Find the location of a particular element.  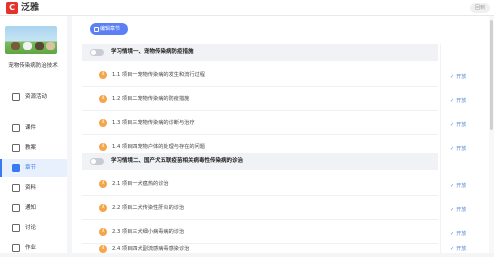

course-name: 宠物传染病防治技术 is located at coordinates (33, 66).